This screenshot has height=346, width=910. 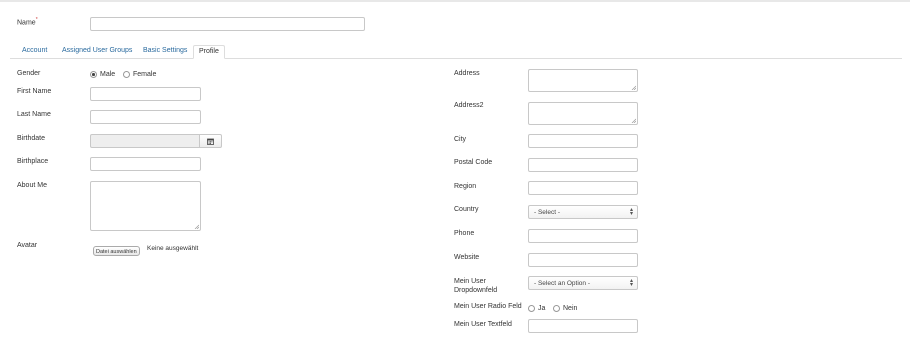 What do you see at coordinates (475, 286) in the screenshot?
I see `dropdown-field-label: Mein User Dropdownfeld` at bounding box center [475, 286].